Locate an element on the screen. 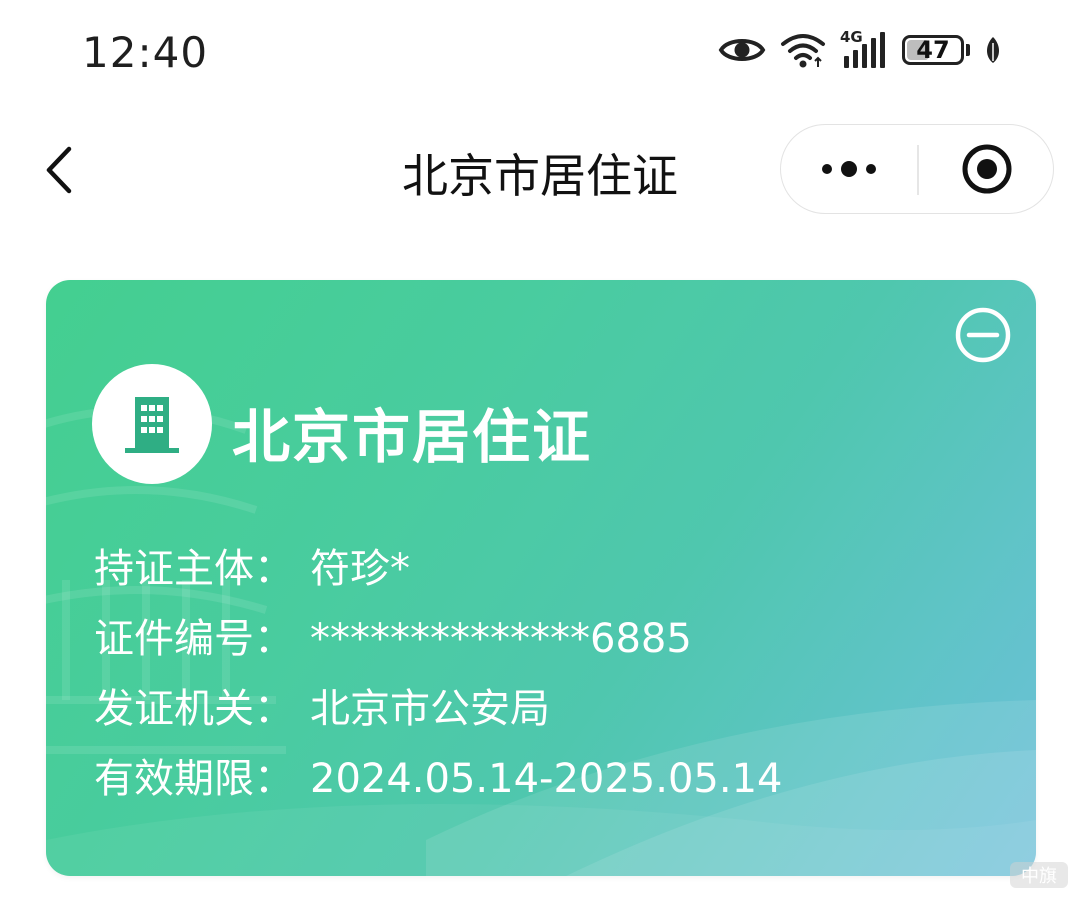  field-label: 持证主体： is located at coordinates (194, 569).